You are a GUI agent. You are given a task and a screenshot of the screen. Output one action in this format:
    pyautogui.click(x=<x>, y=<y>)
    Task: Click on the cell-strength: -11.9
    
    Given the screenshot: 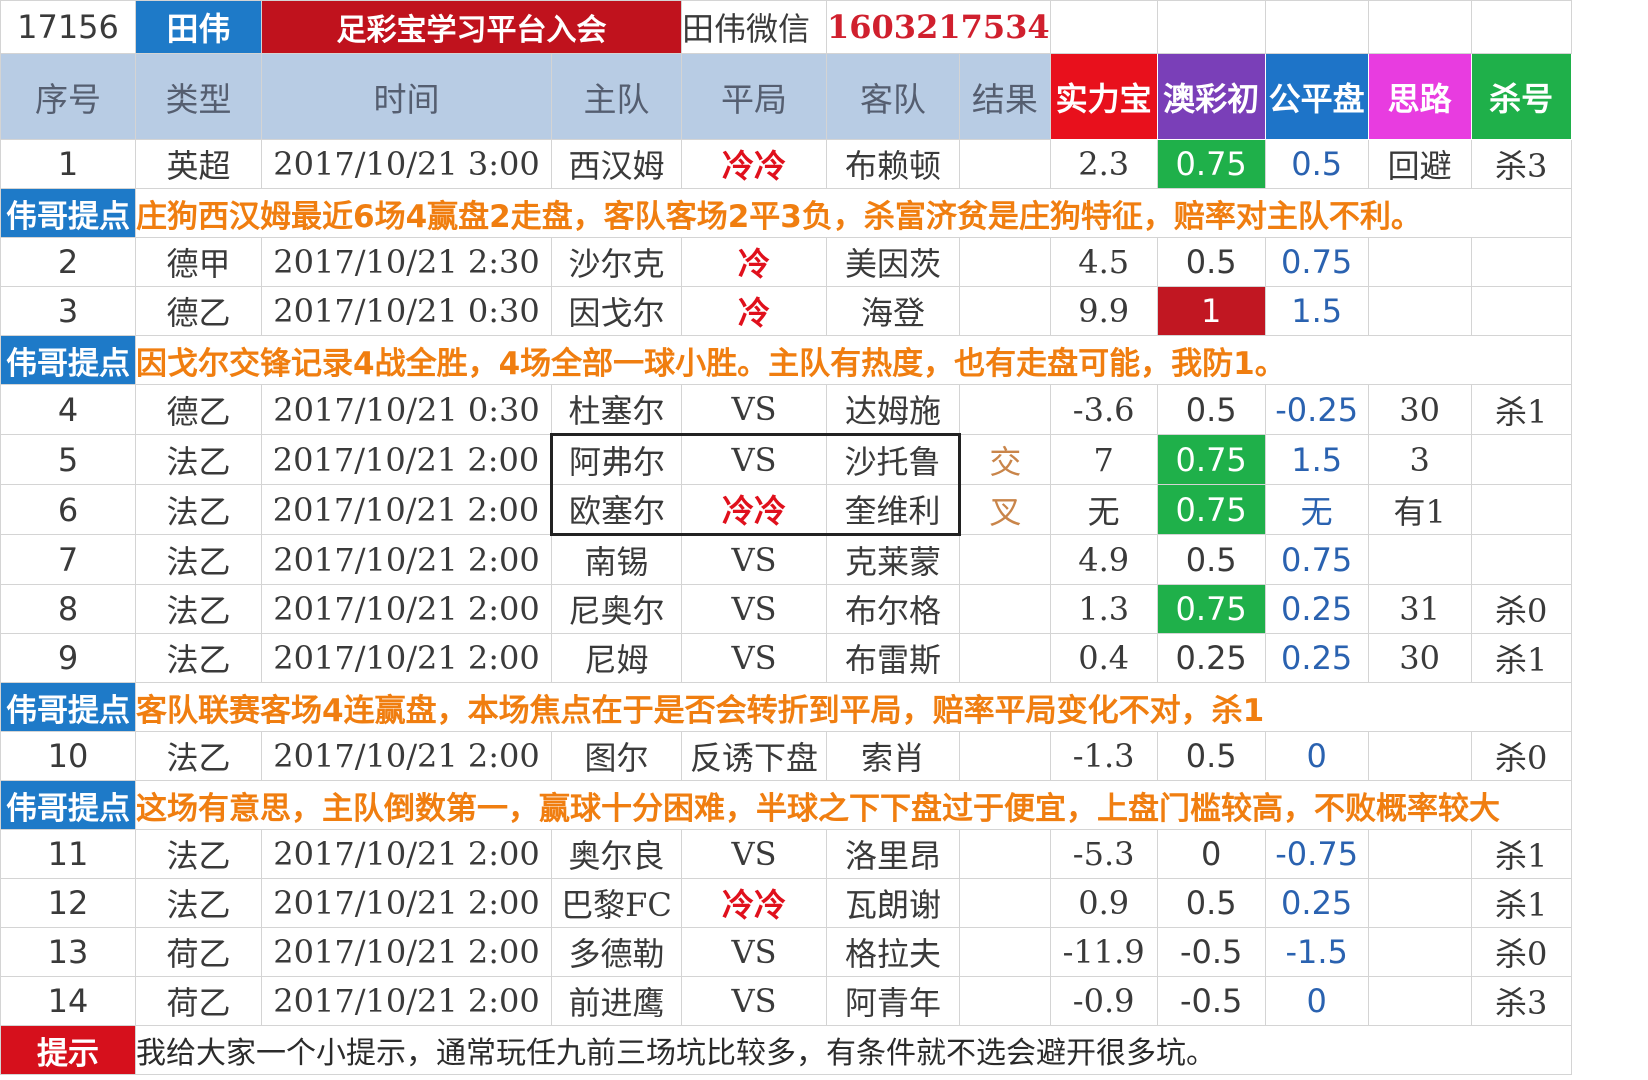 What is the action you would take?
    pyautogui.click(x=1103, y=952)
    